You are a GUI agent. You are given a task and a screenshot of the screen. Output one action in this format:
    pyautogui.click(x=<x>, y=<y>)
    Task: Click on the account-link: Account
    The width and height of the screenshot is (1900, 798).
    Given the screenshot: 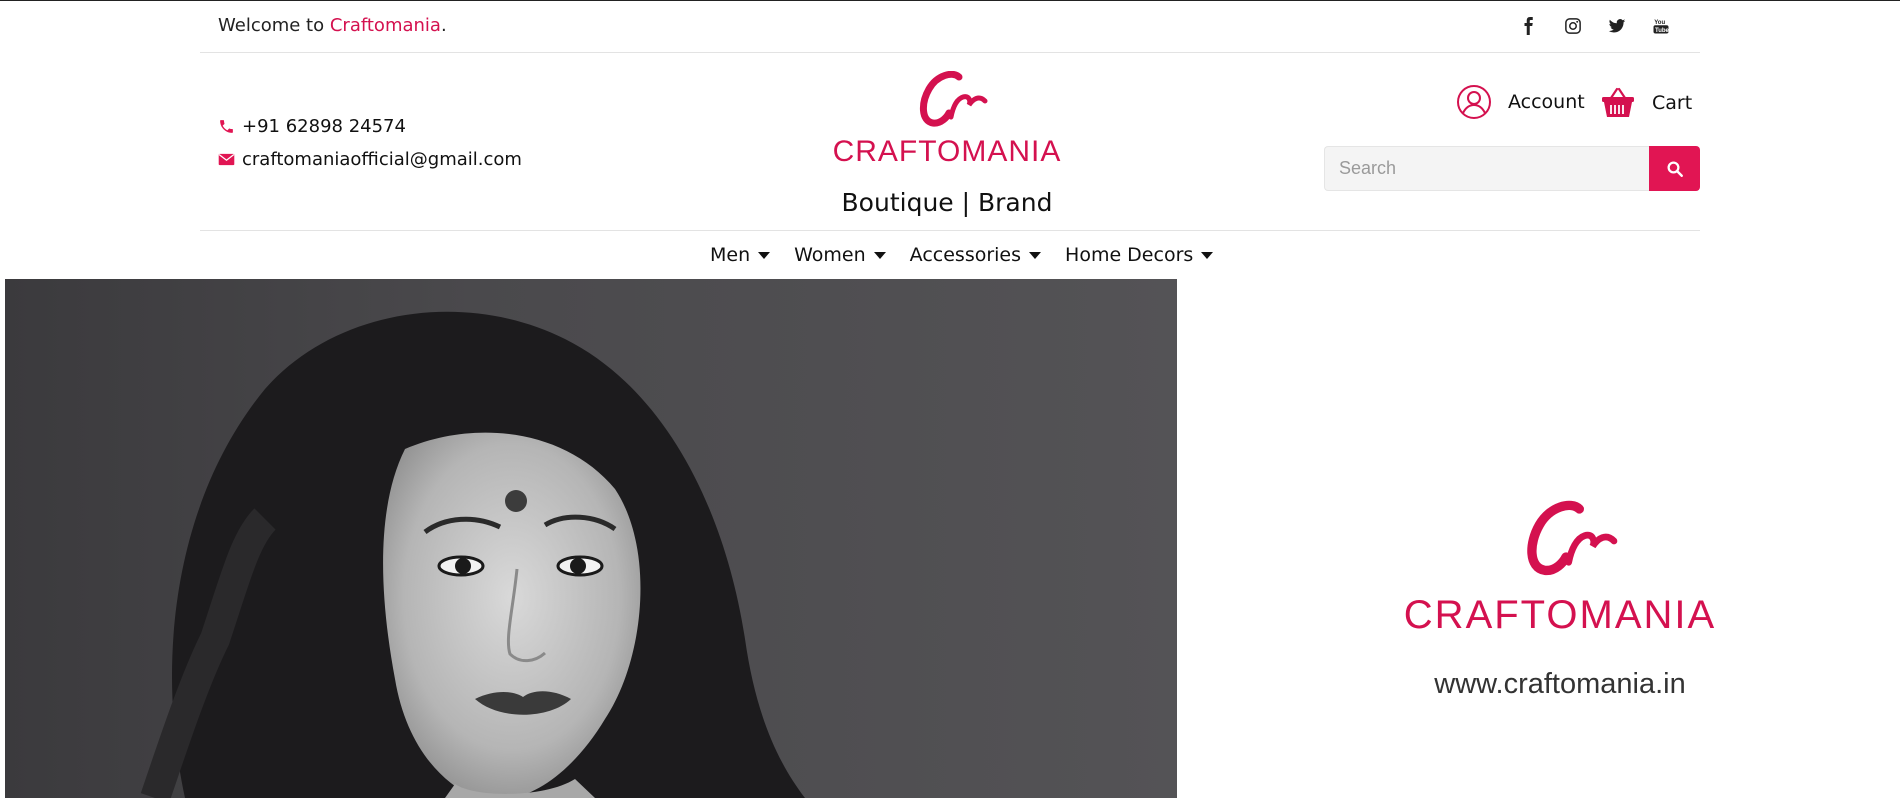 What is the action you would take?
    pyautogui.click(x=1520, y=102)
    